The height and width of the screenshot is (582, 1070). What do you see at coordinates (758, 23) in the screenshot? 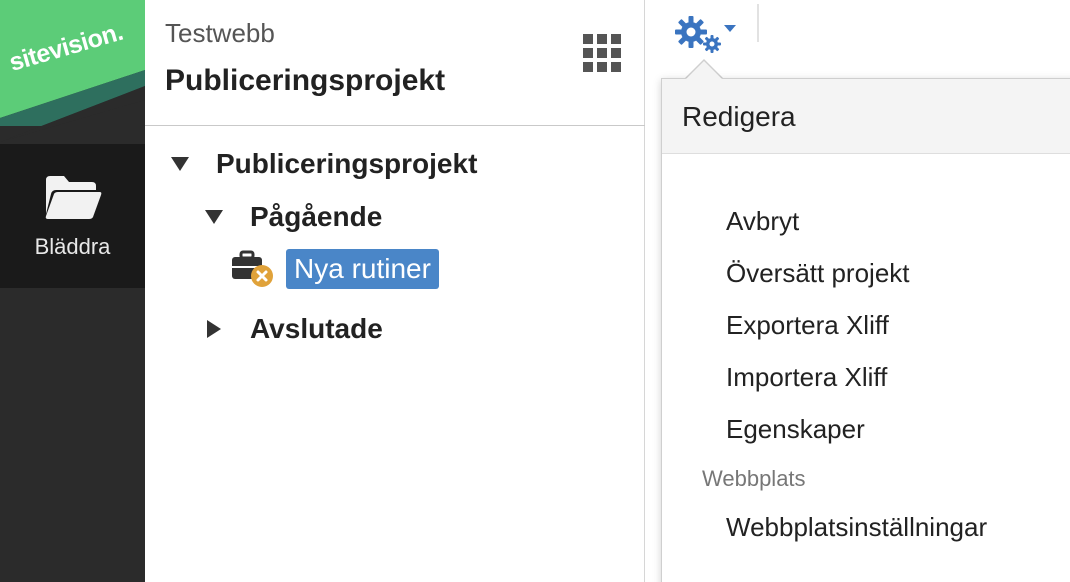
I see `toolbar-divider` at bounding box center [758, 23].